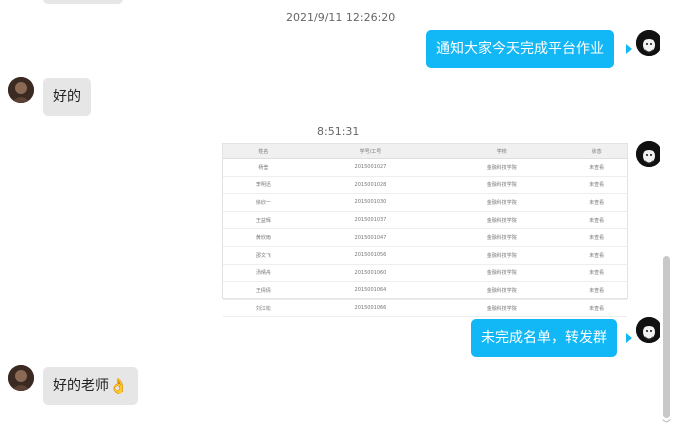 The width and height of the screenshot is (676, 431). I want to click on table-row: 王倩倩 2015001064 金融科技学院 未查看, so click(425, 290).